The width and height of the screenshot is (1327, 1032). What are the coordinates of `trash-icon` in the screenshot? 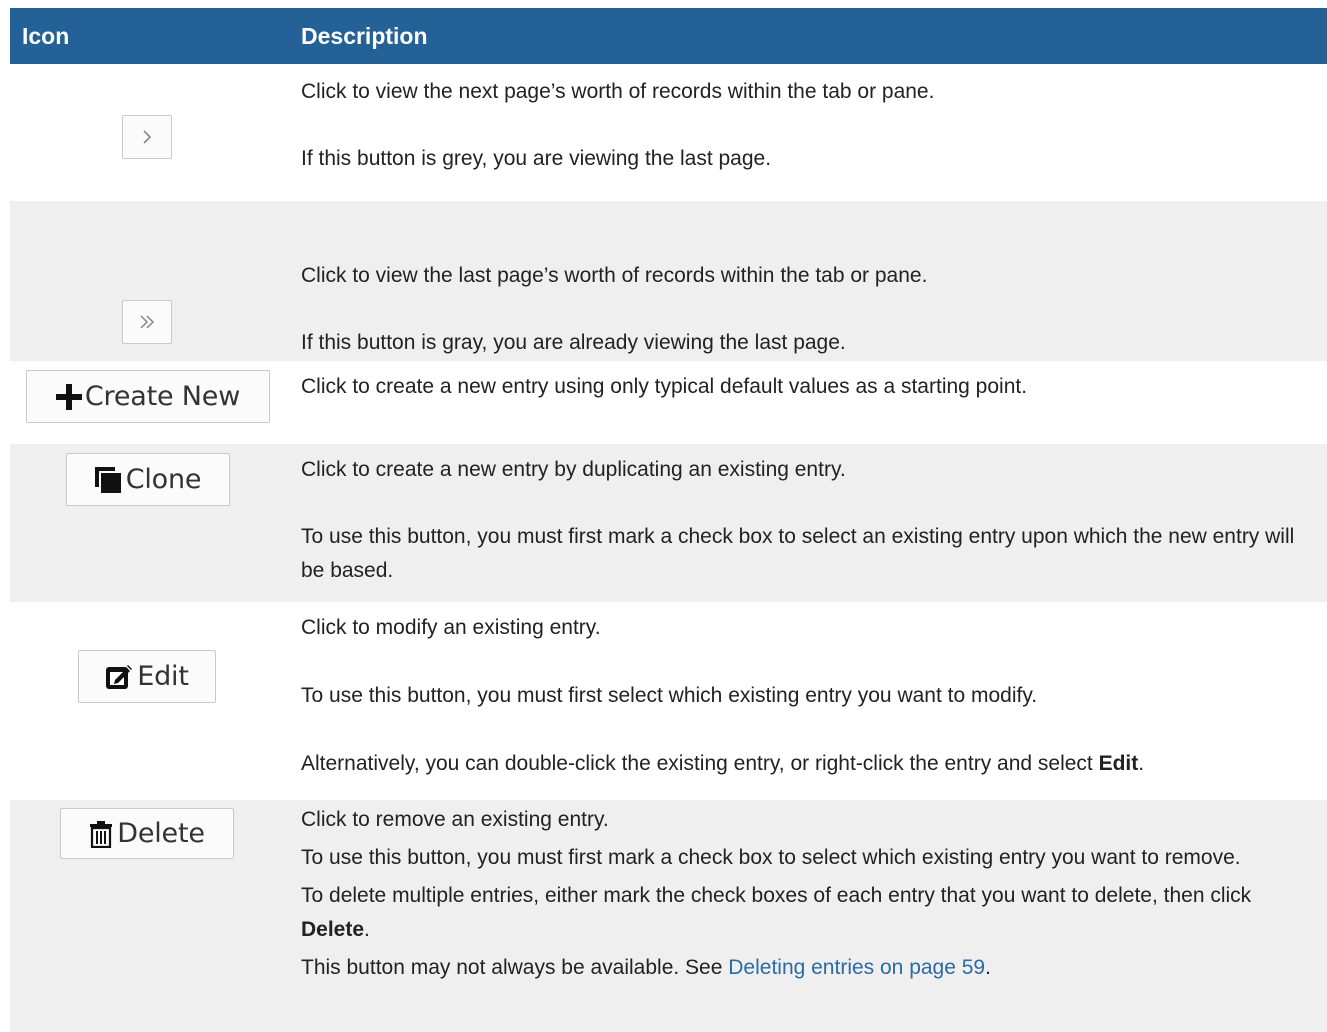 It's located at (101, 834).